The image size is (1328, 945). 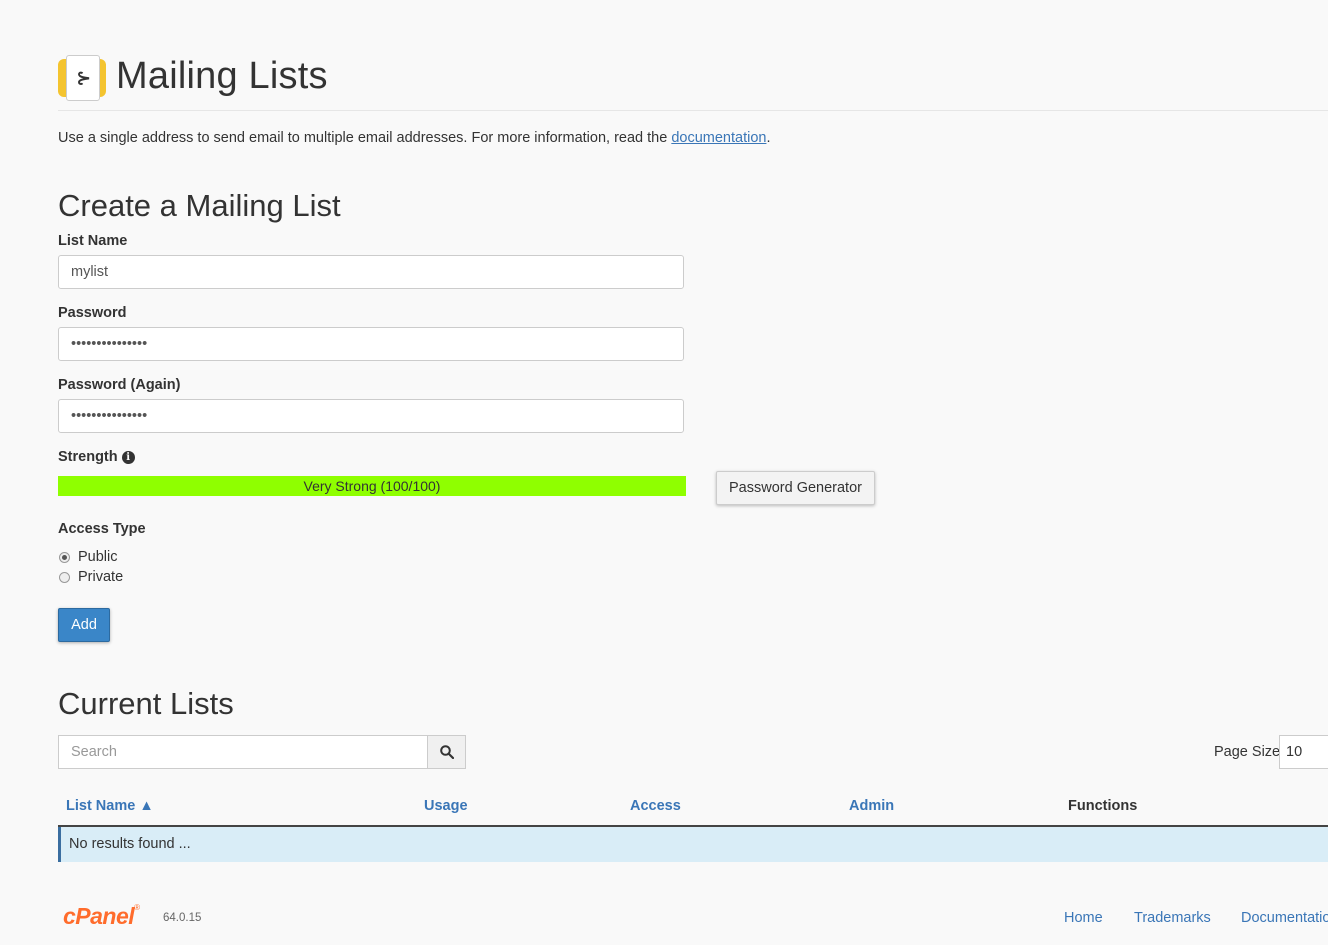 What do you see at coordinates (1247, 752) in the screenshot?
I see `page-size-label: Page Size` at bounding box center [1247, 752].